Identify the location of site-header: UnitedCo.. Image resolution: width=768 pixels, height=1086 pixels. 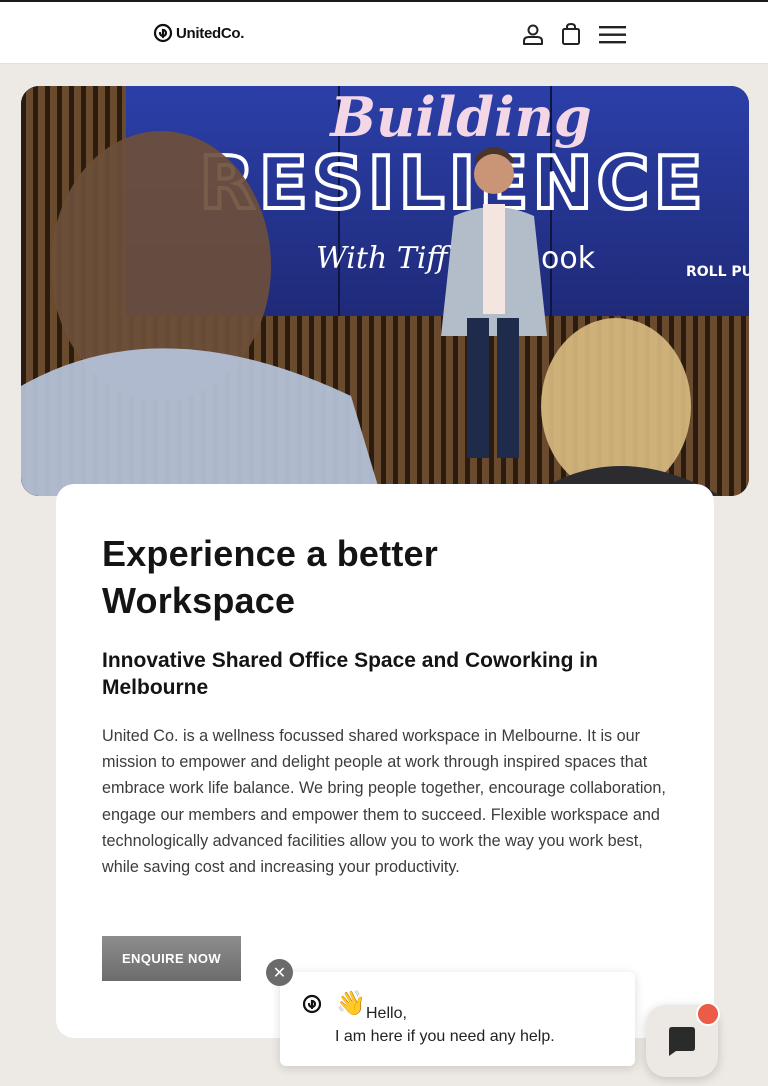
(384, 32).